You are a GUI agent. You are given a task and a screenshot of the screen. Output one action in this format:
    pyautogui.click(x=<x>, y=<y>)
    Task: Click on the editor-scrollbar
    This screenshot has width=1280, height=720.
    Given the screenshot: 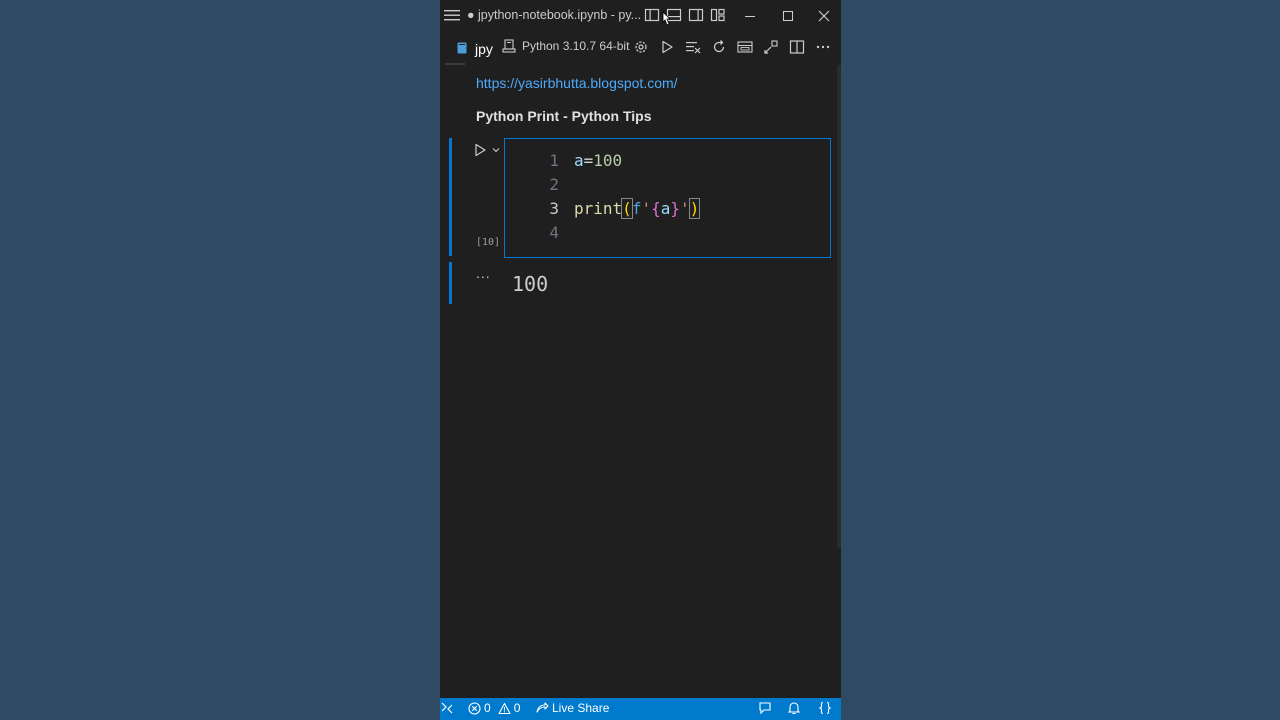 What is the action you would take?
    pyautogui.click(x=839, y=306)
    